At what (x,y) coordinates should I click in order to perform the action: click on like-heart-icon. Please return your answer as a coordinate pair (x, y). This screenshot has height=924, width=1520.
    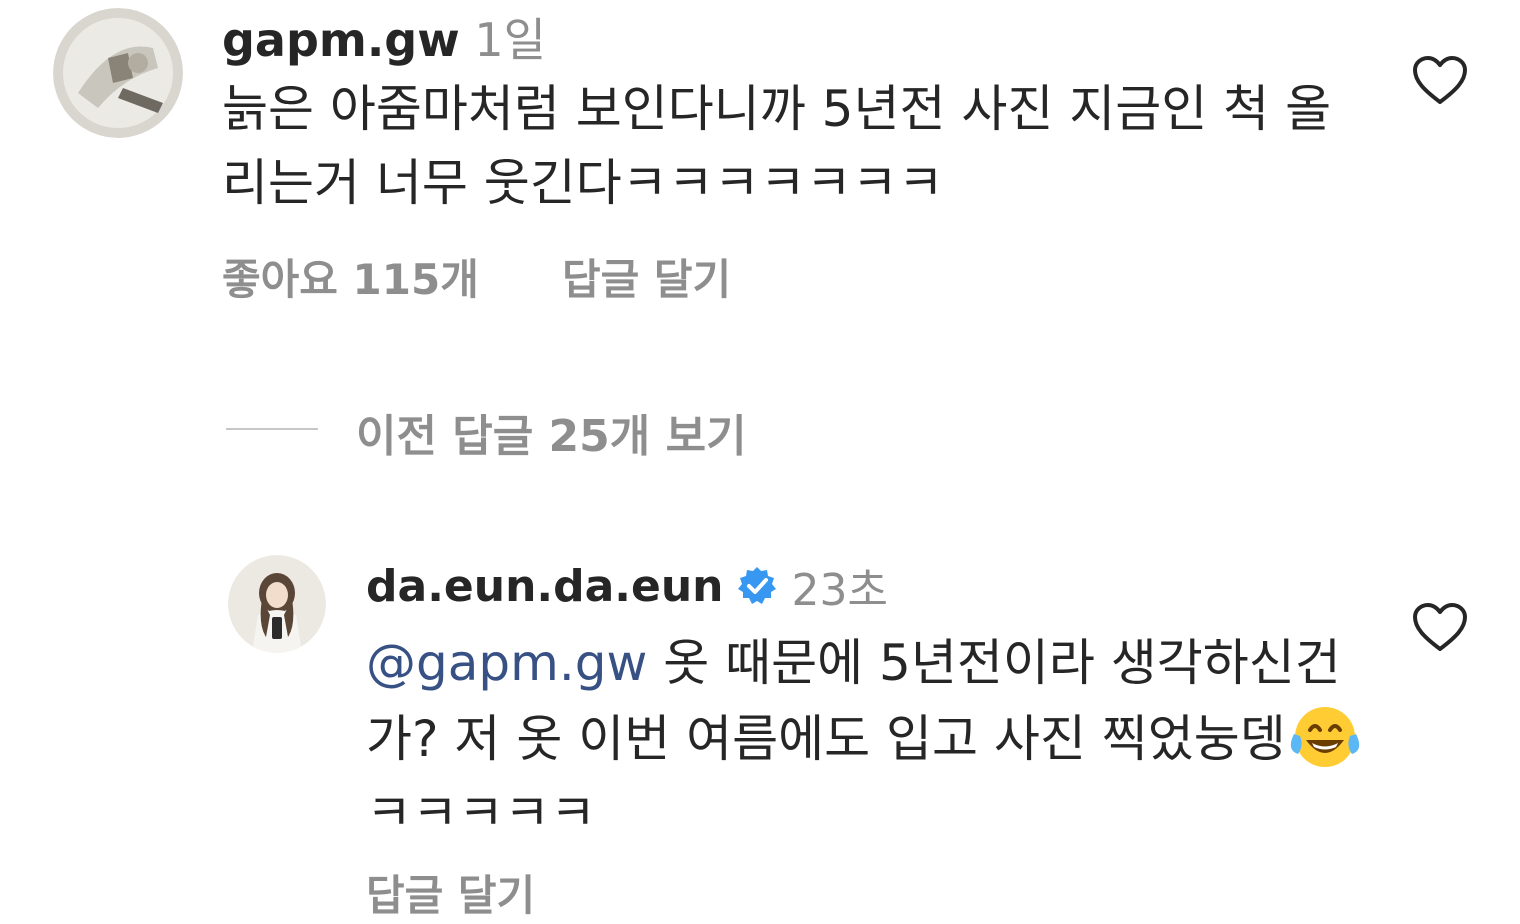
    Looking at the image, I should click on (1440, 80).